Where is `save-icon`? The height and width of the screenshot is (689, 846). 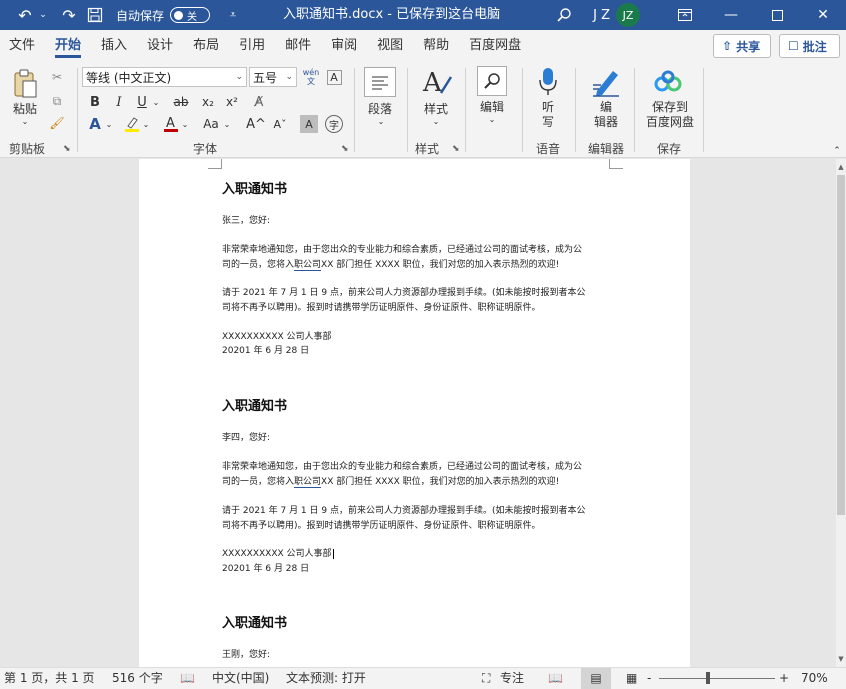 save-icon is located at coordinates (95, 15).